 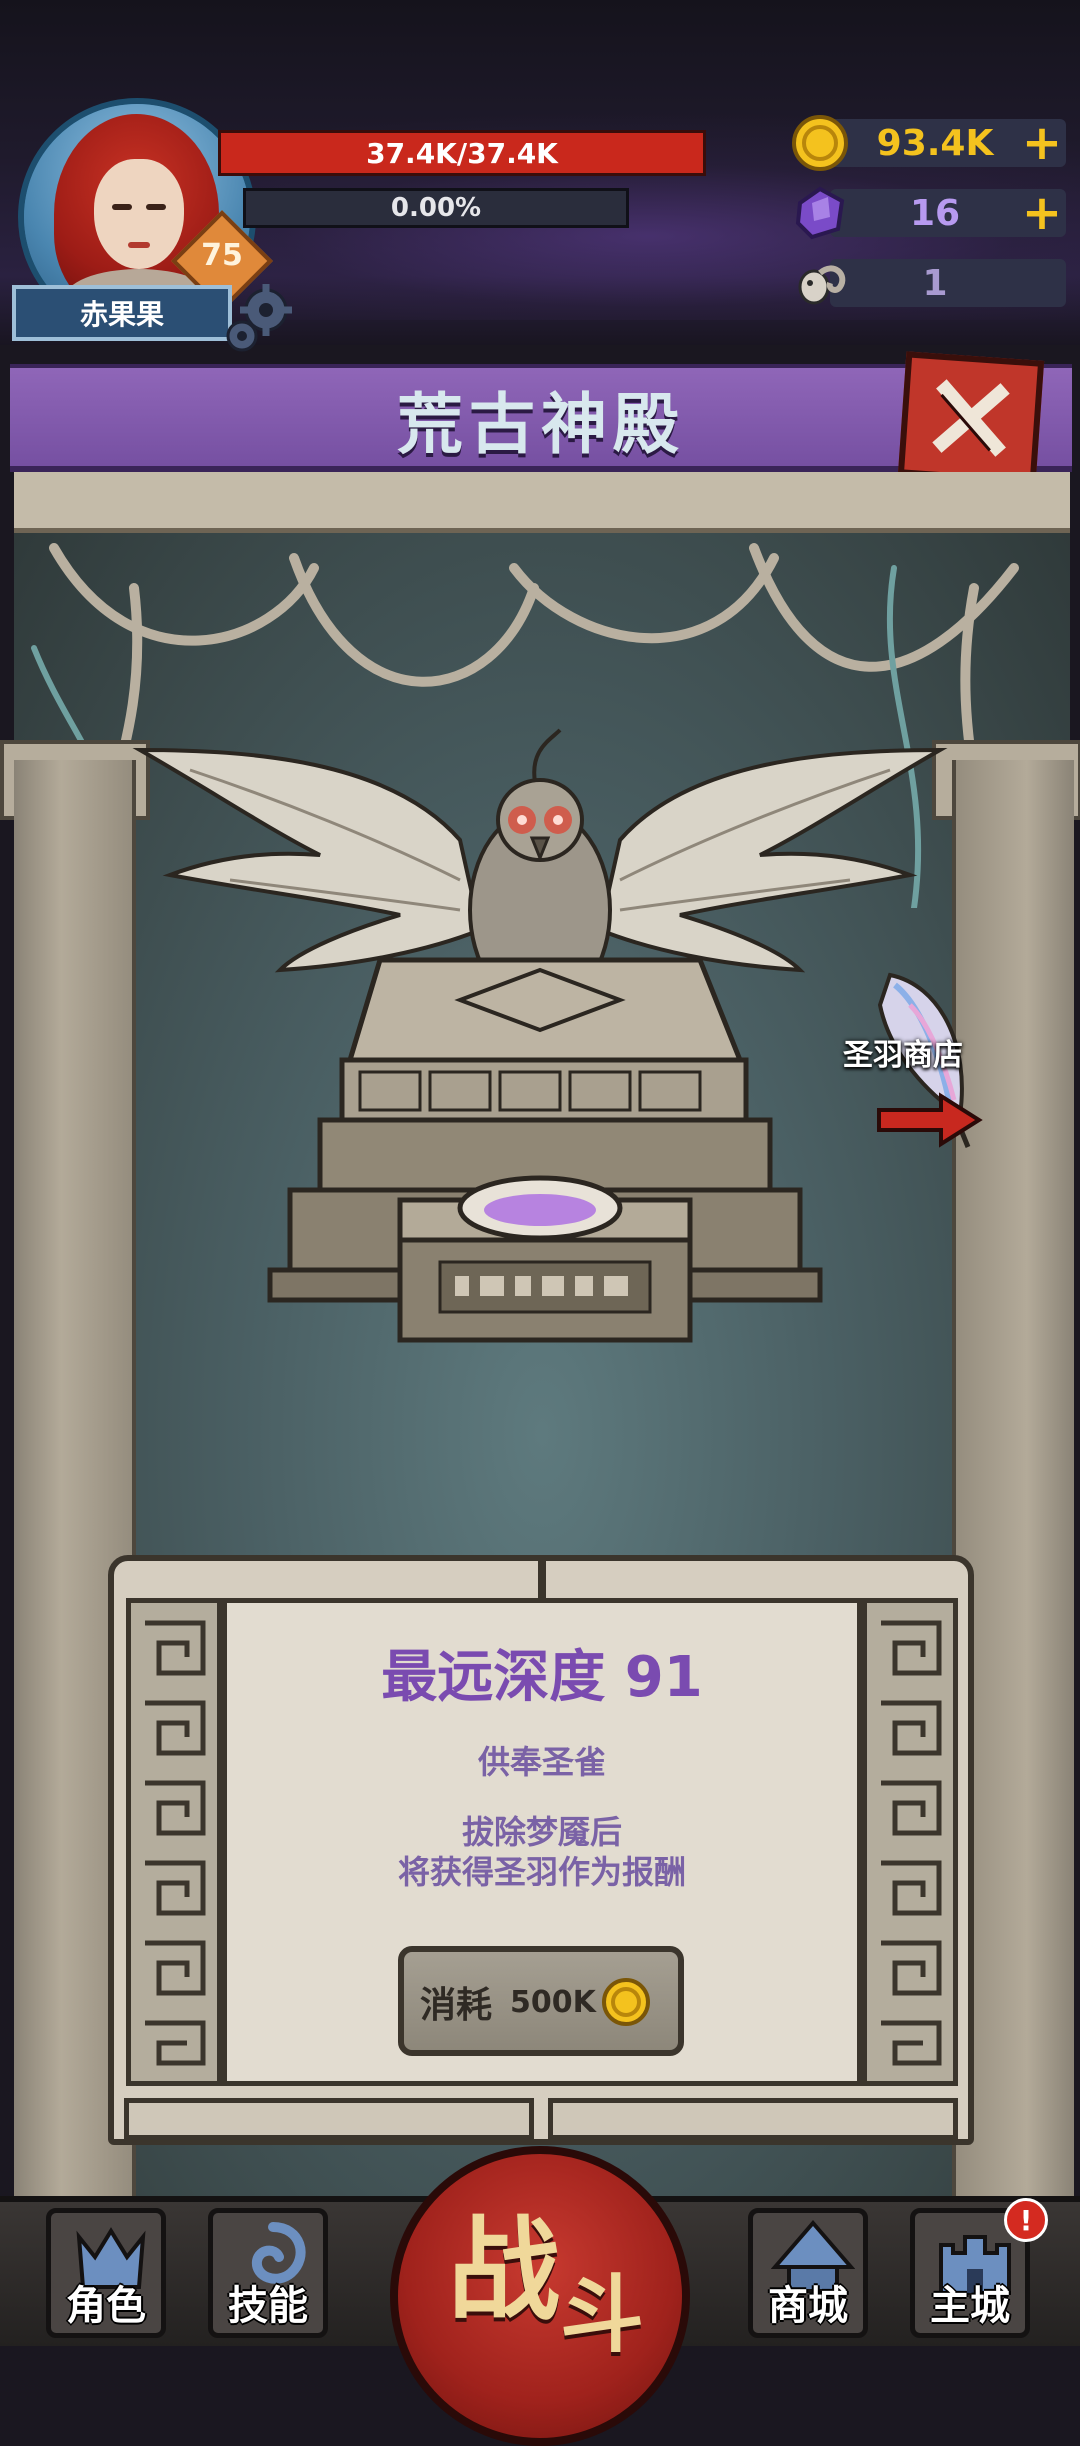 I want to click on temple-lintel, so click(x=542, y=502).